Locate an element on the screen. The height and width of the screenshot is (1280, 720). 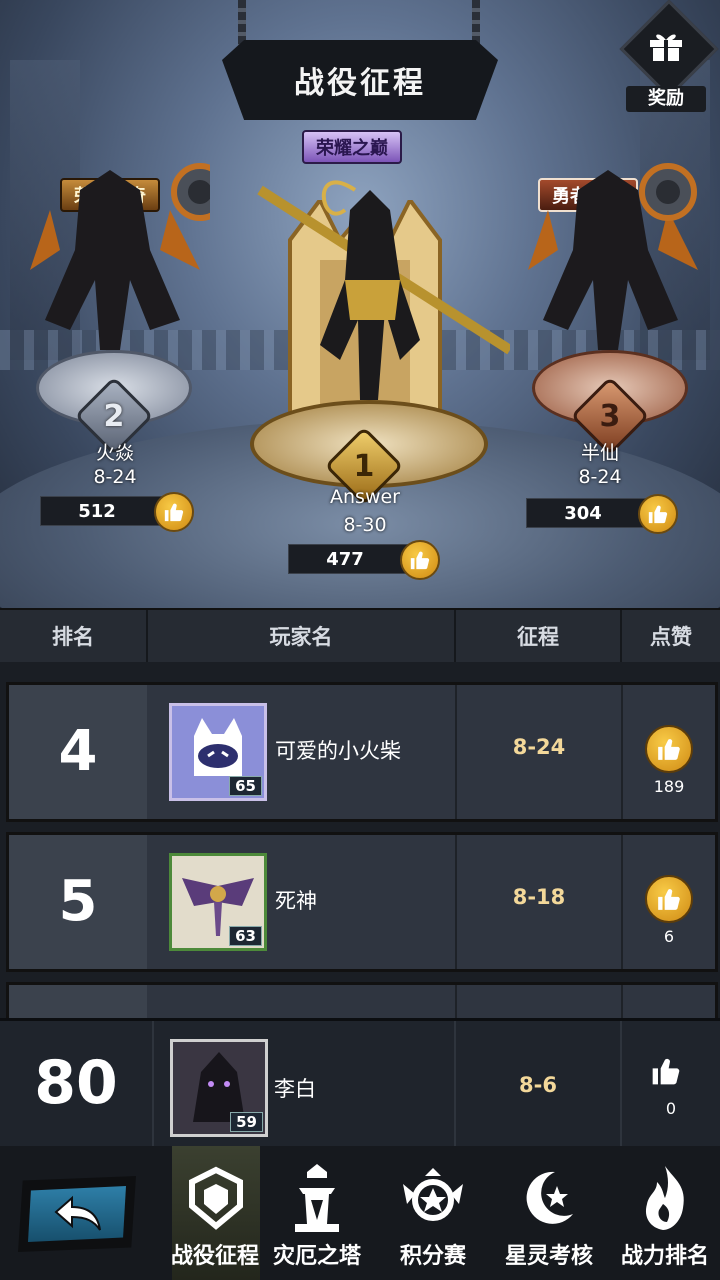
player-name: Answer is located at coordinates (365, 497).